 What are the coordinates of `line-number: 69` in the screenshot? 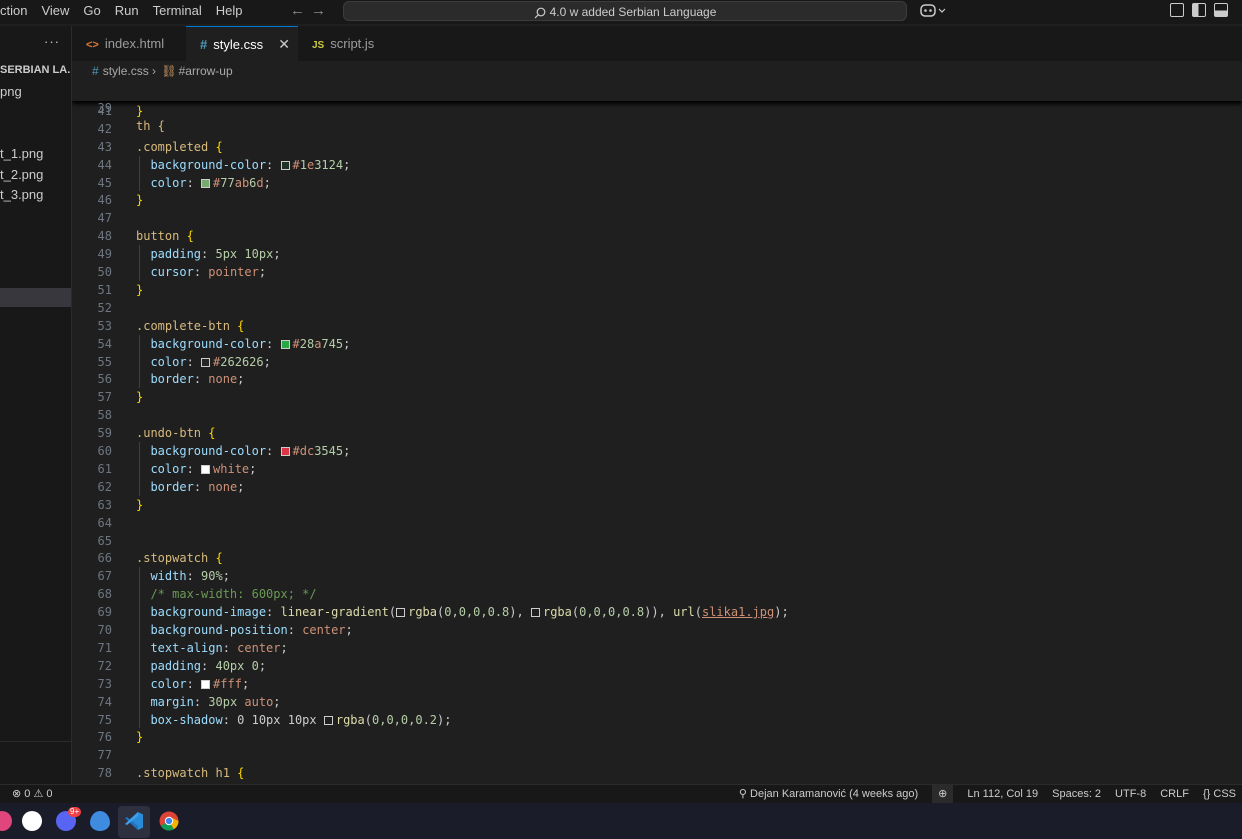 It's located at (104, 612).